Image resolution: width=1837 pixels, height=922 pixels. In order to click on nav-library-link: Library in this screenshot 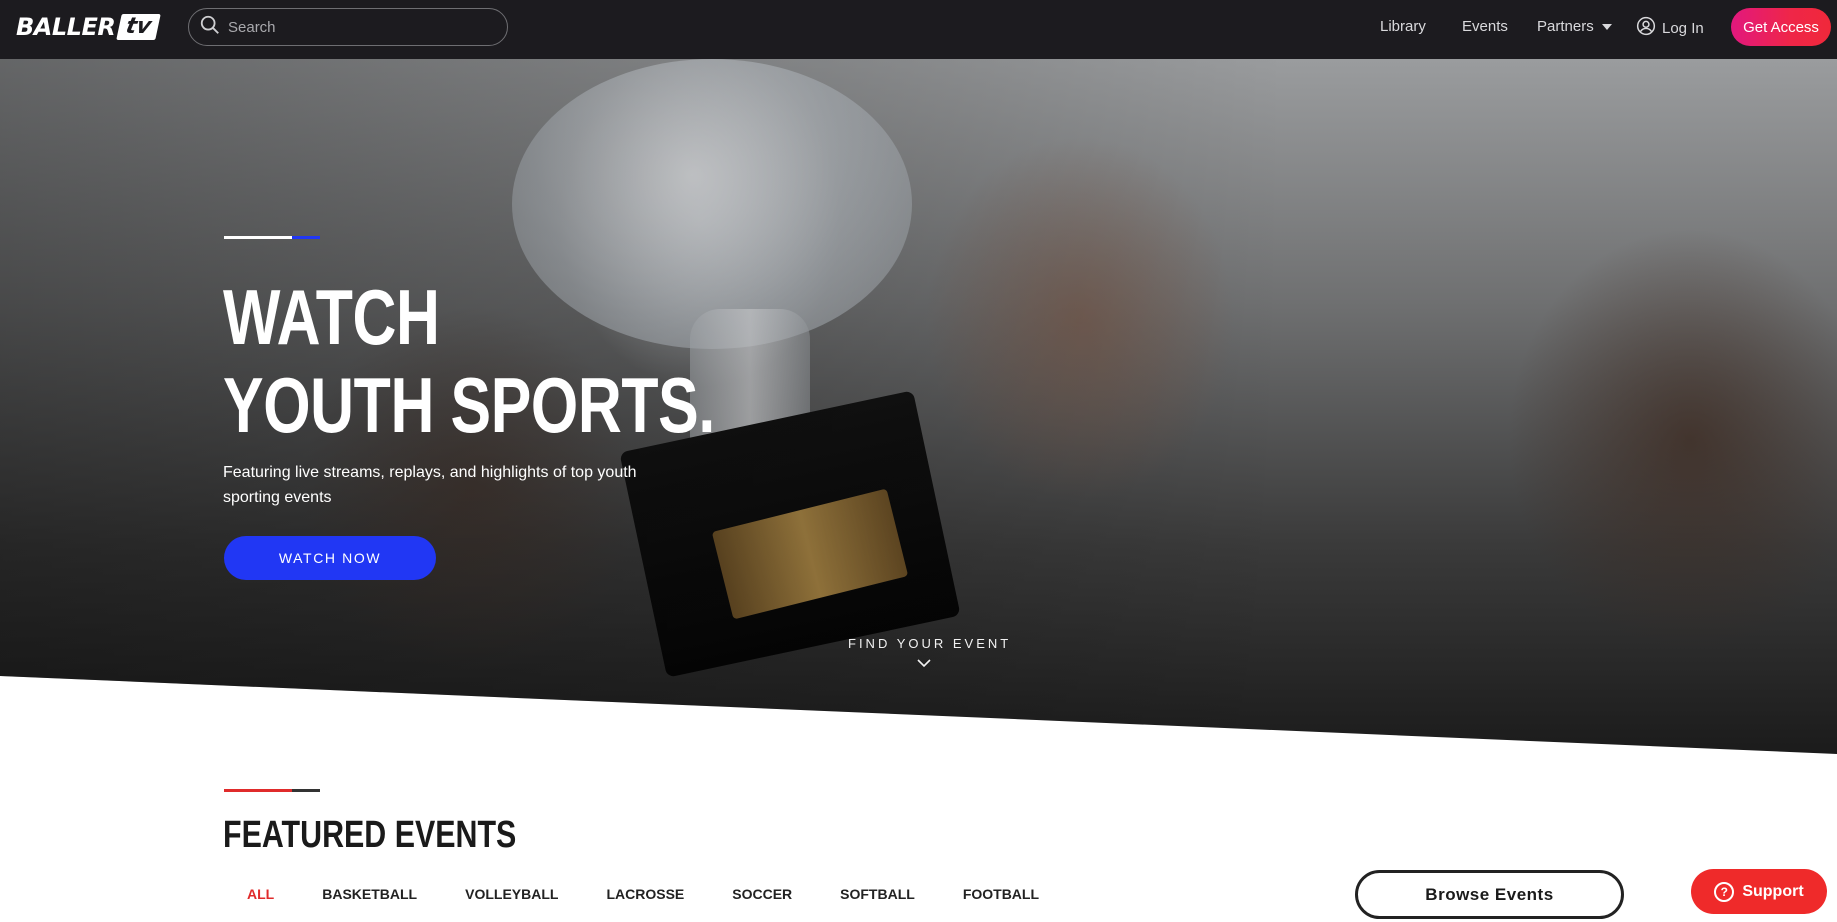, I will do `click(1403, 26)`.